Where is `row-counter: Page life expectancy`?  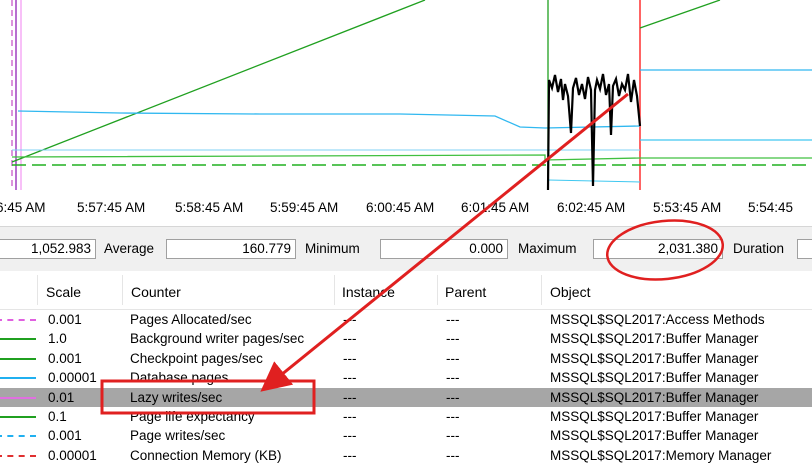
row-counter: Page life expectancy is located at coordinates (192, 416).